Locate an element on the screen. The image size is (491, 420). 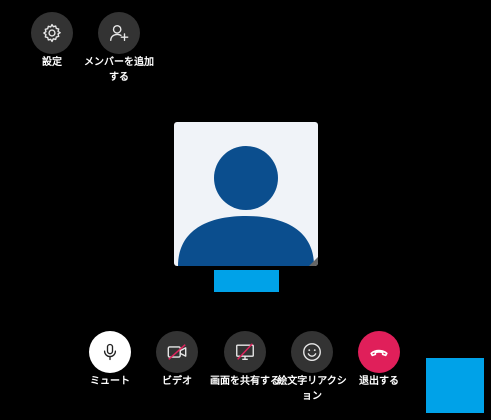
add-member-button is located at coordinates (119, 33).